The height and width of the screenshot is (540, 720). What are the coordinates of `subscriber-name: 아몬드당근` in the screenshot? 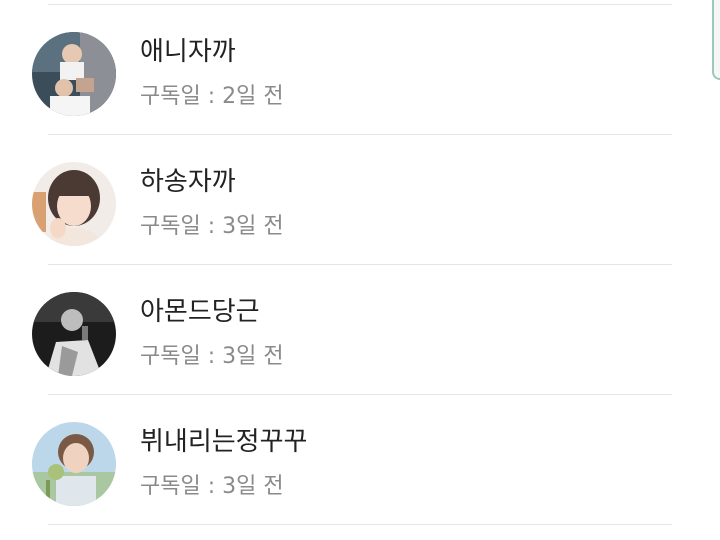 It's located at (200, 312).